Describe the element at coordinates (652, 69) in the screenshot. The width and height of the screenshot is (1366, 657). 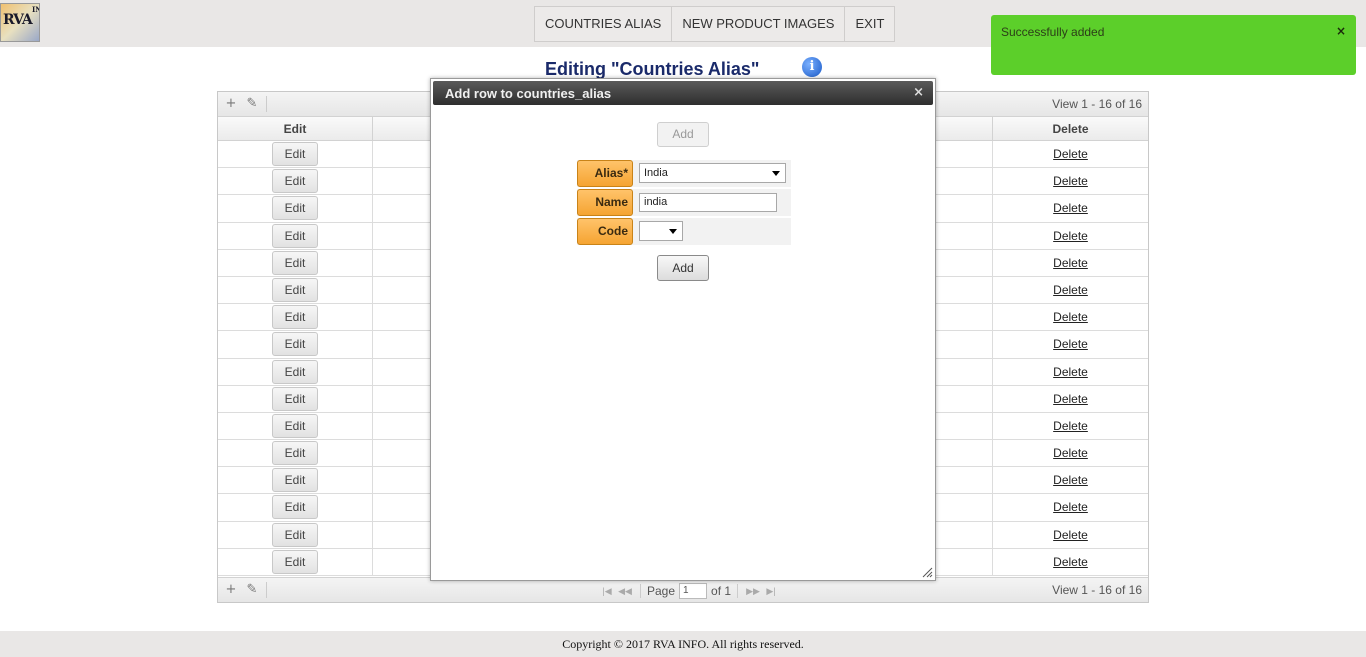
I see `page-title: Editing "Countries Alias"` at that location.